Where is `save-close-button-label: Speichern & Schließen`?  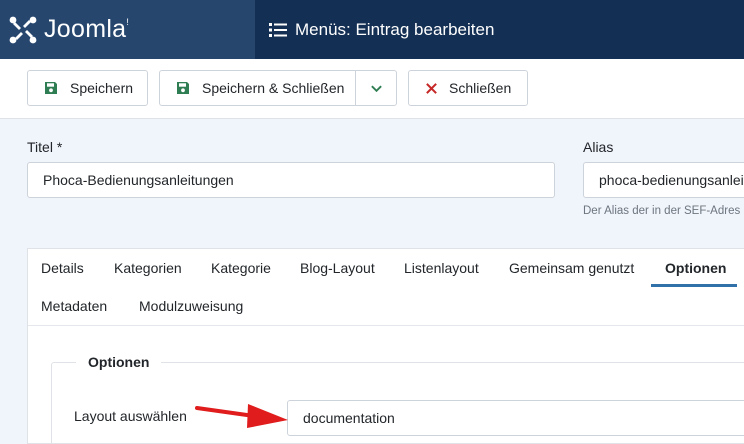
save-close-button-label: Speichern & Schließen is located at coordinates (273, 88).